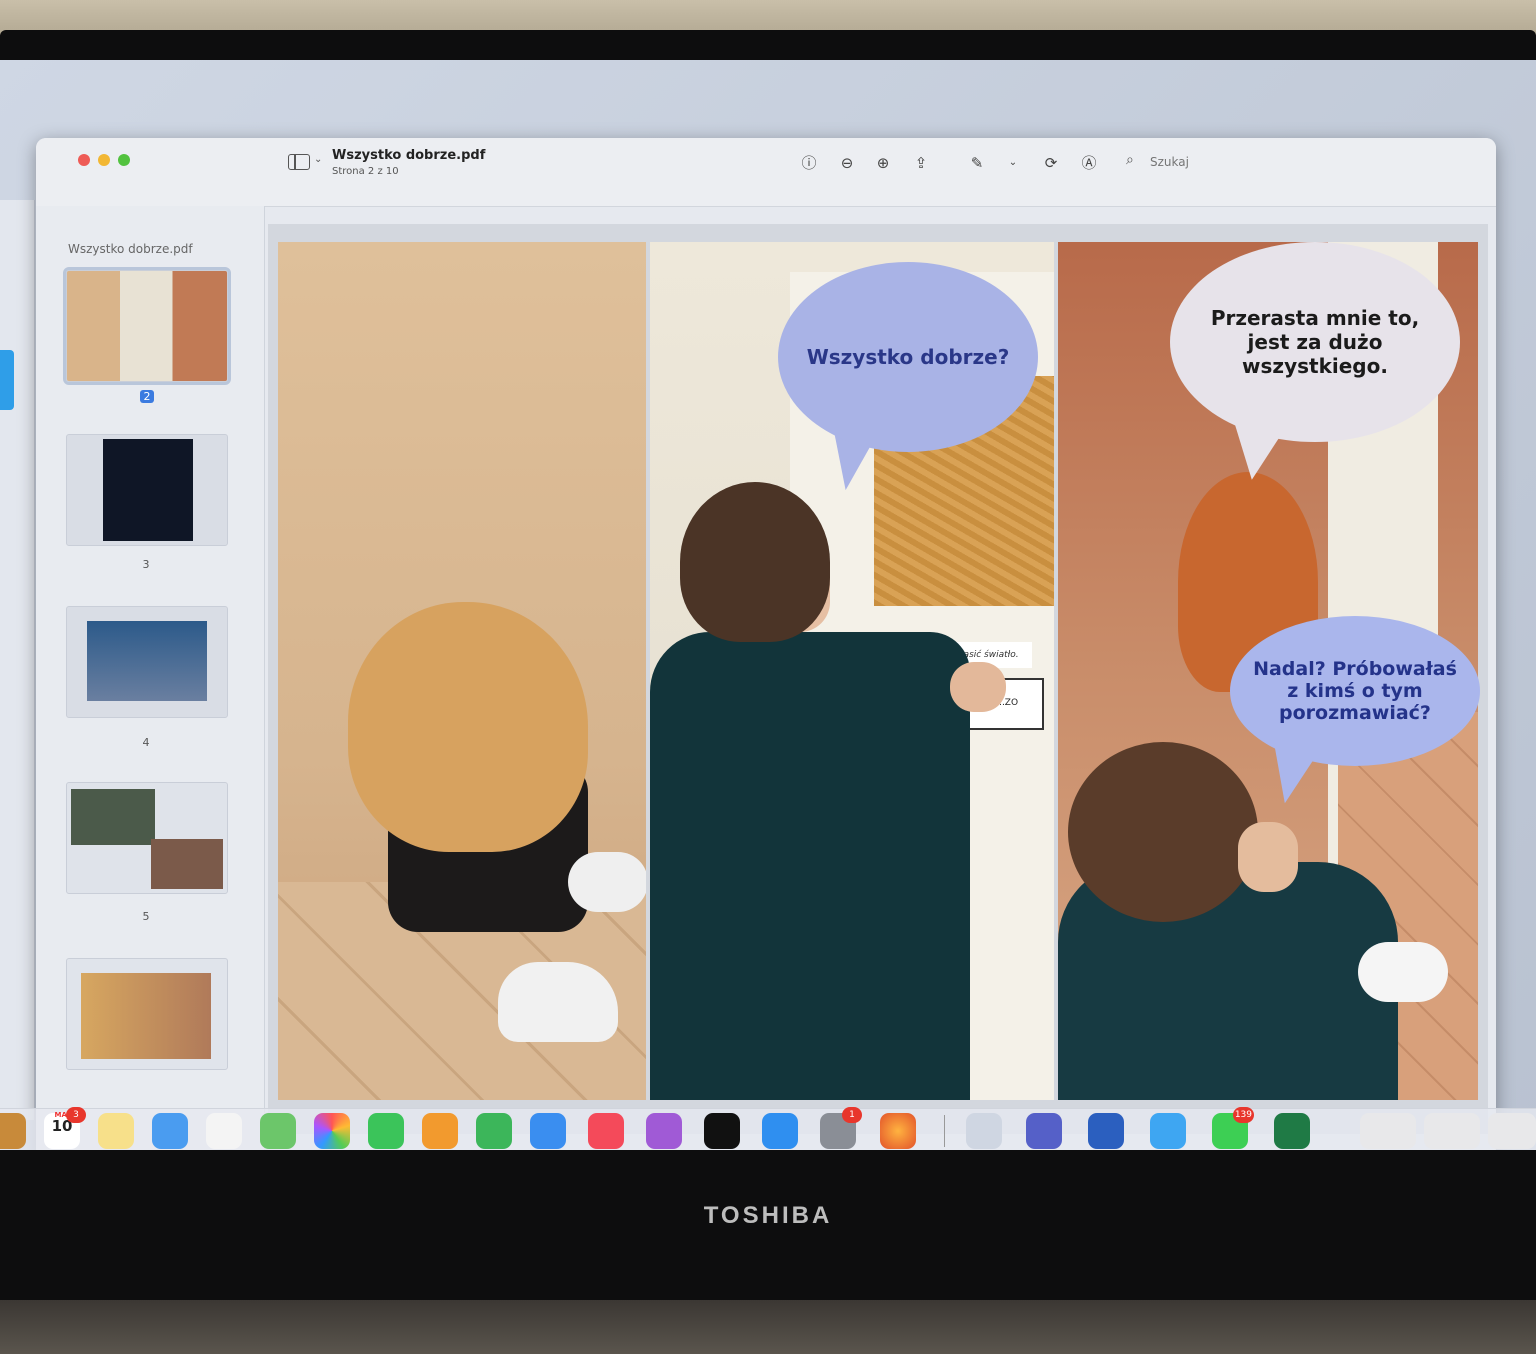  I want to click on minimize-button, so click(104, 160).